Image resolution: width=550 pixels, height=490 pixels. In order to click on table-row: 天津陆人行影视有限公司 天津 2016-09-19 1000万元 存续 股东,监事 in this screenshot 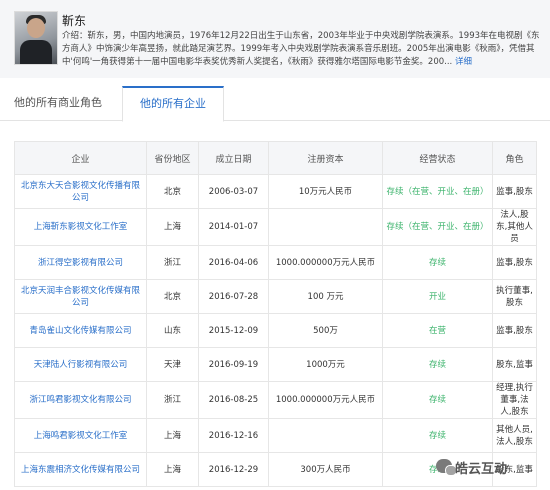, I will do `click(275, 364)`.